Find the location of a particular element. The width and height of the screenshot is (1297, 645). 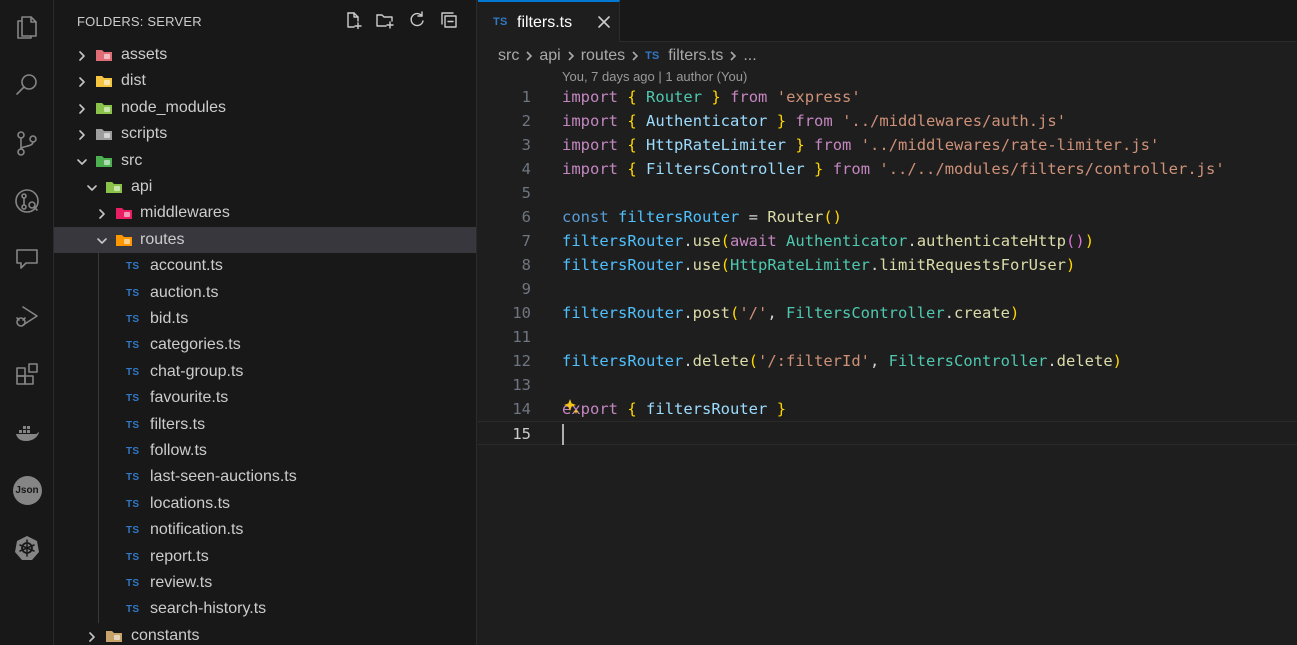

extensions-icon is located at coordinates (27, 374).